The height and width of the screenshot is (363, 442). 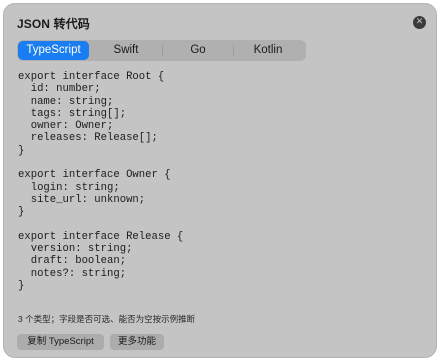 I want to click on code-line: export interface Root {, so click(x=91, y=77).